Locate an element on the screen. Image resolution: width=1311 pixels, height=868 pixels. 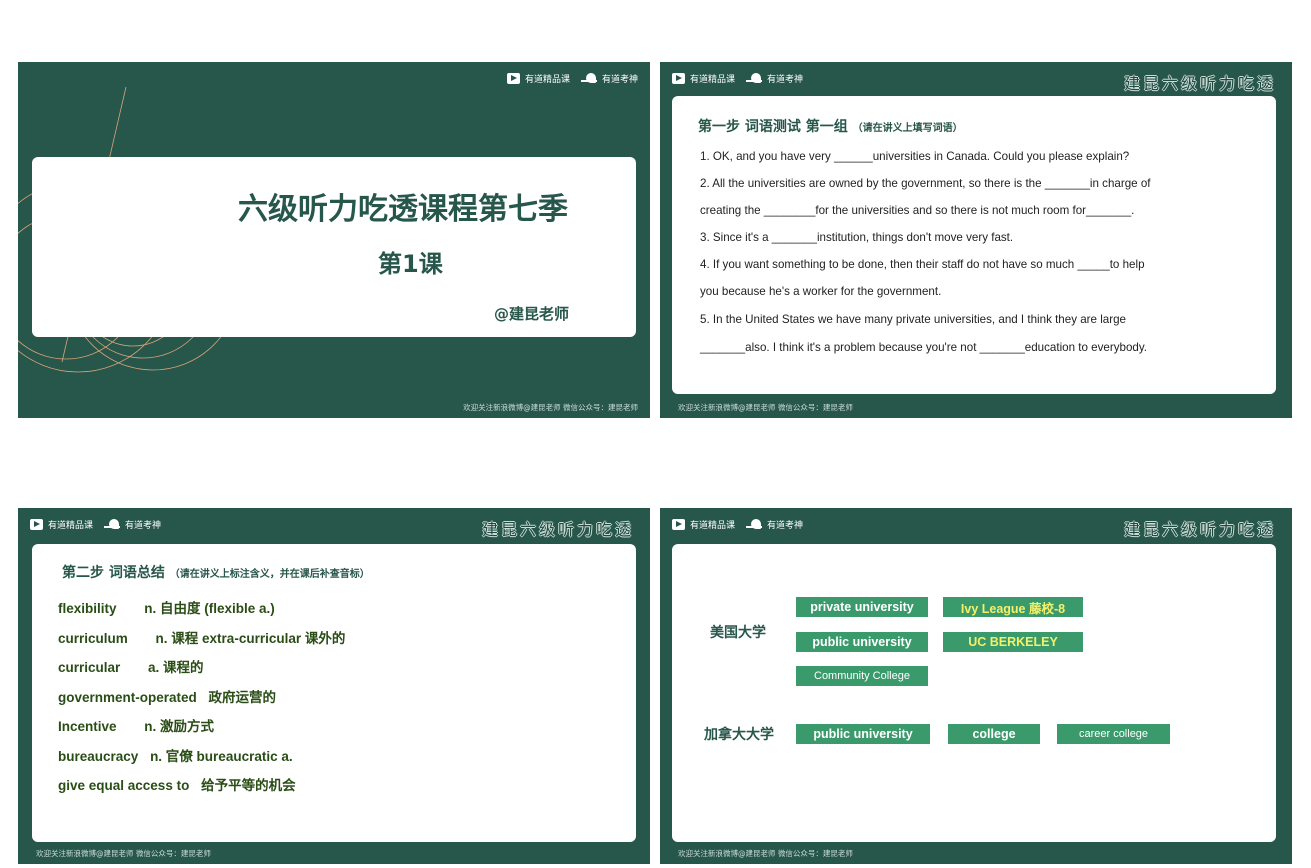
vocab-row: flexibility n. 自由度 (flexible a.) is located at coordinates (170, 607).